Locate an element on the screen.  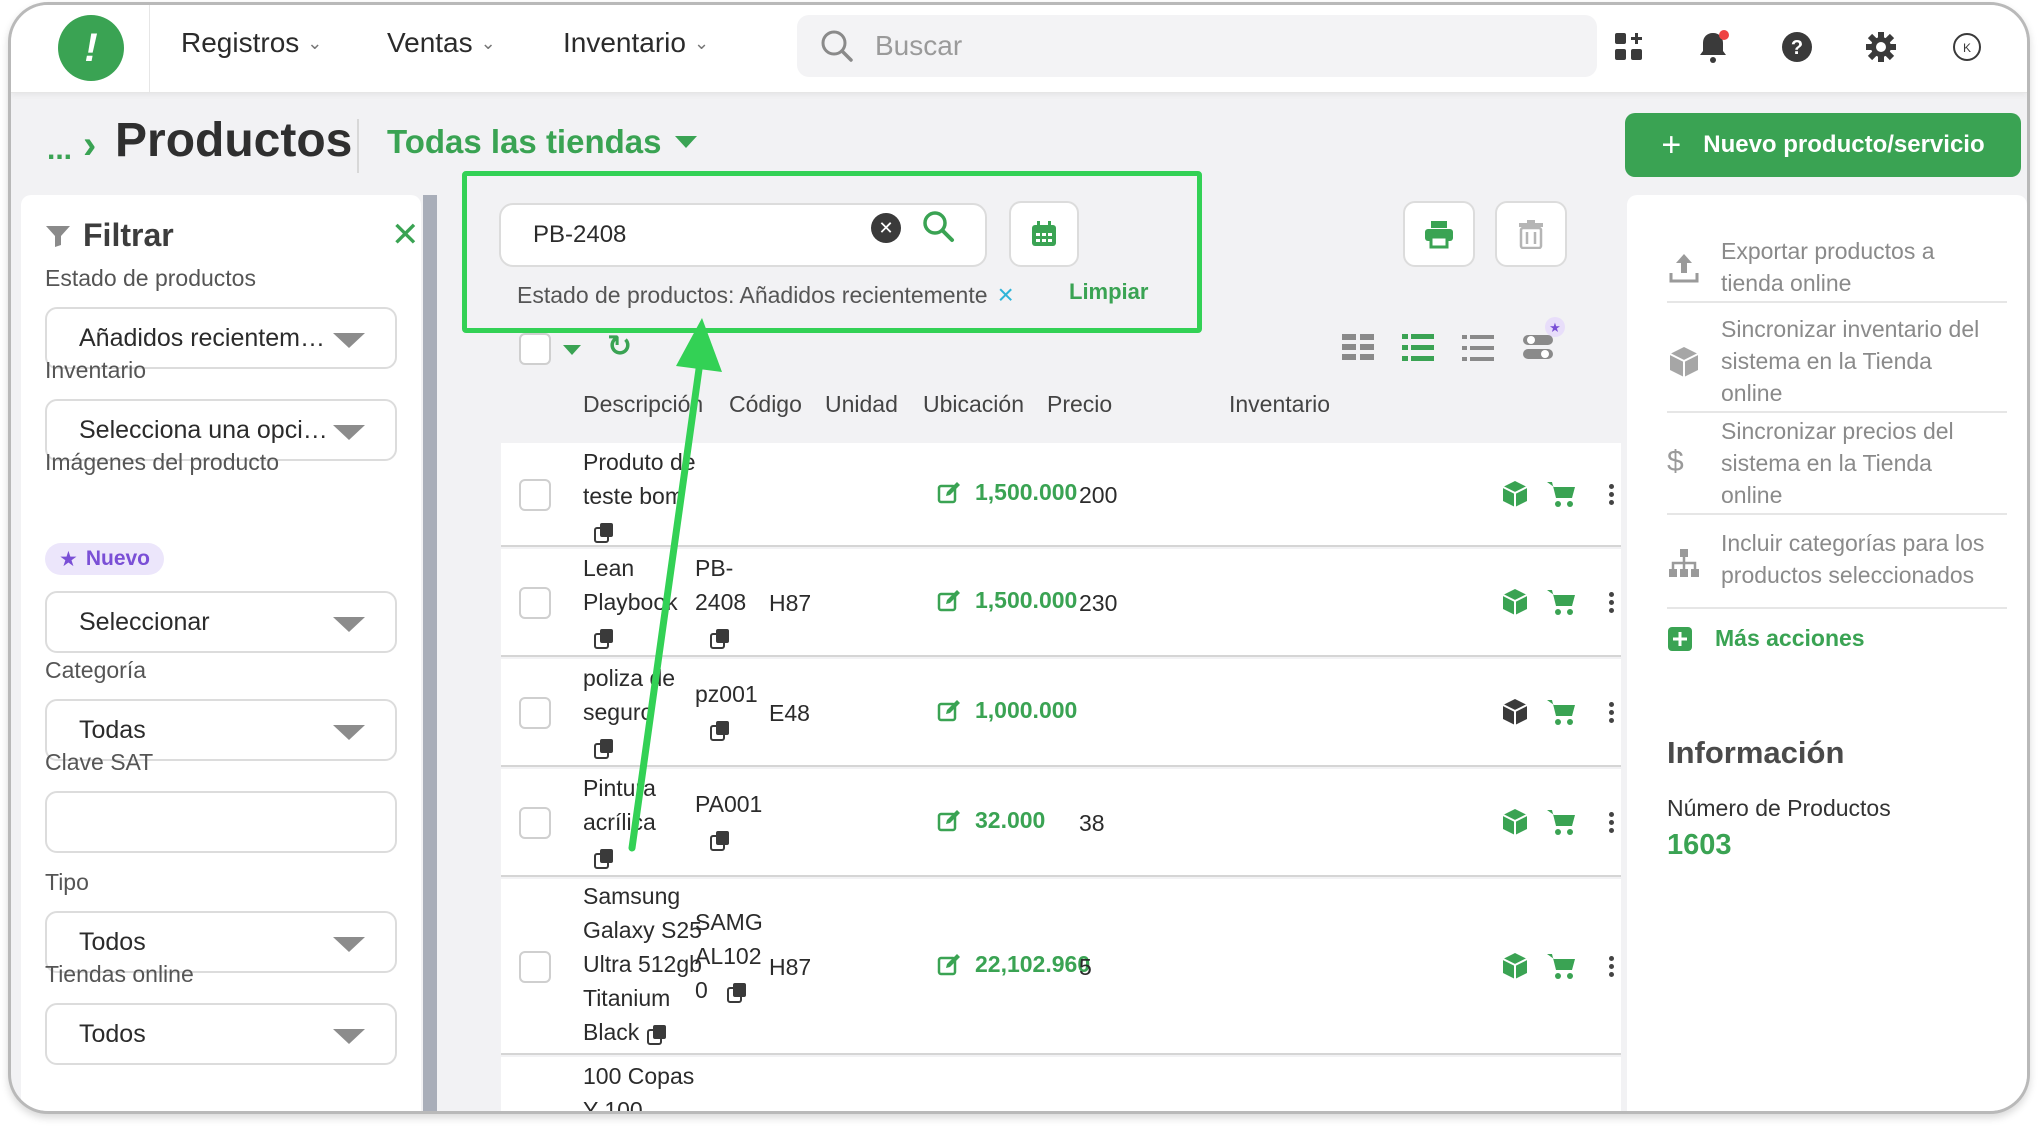
nav-label: Ventas is located at coordinates (430, 42).